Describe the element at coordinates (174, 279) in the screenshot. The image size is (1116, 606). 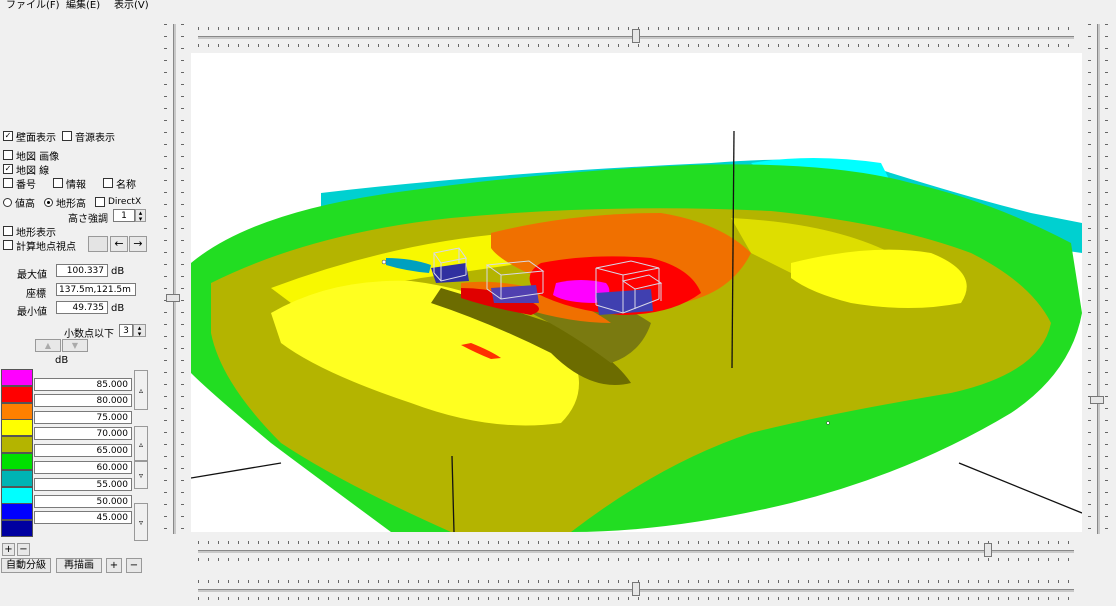
I see `left-tilt-slider` at that location.